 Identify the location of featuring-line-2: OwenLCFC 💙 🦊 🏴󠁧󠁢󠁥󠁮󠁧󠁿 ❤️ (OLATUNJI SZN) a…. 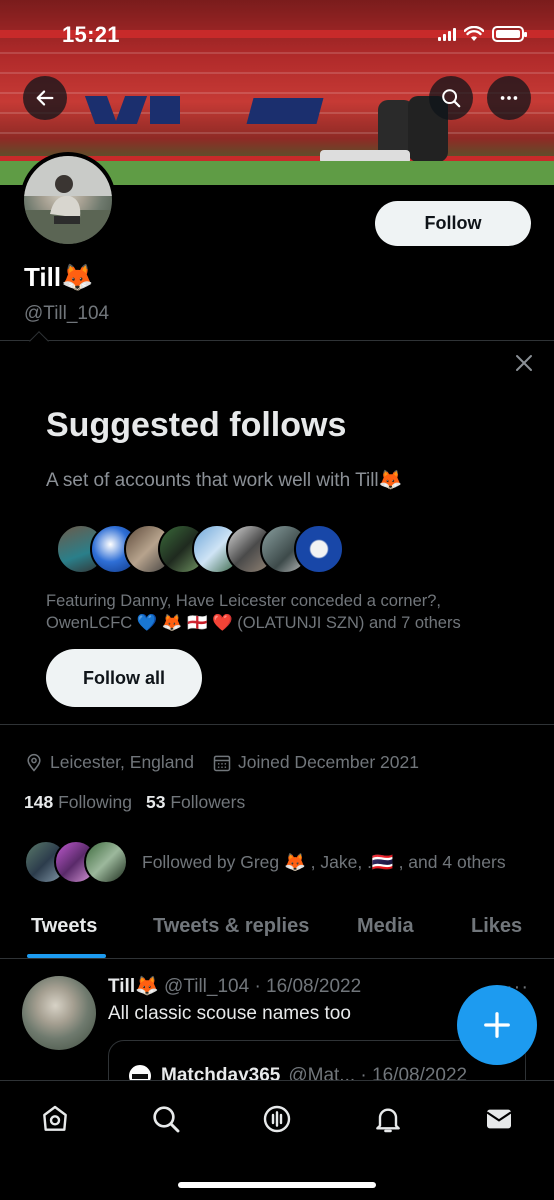
(281, 623).